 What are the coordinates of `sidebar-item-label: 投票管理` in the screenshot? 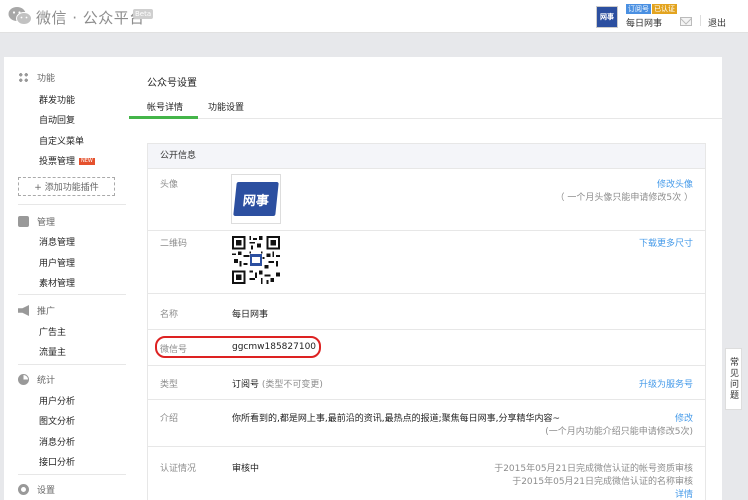 It's located at (57, 162).